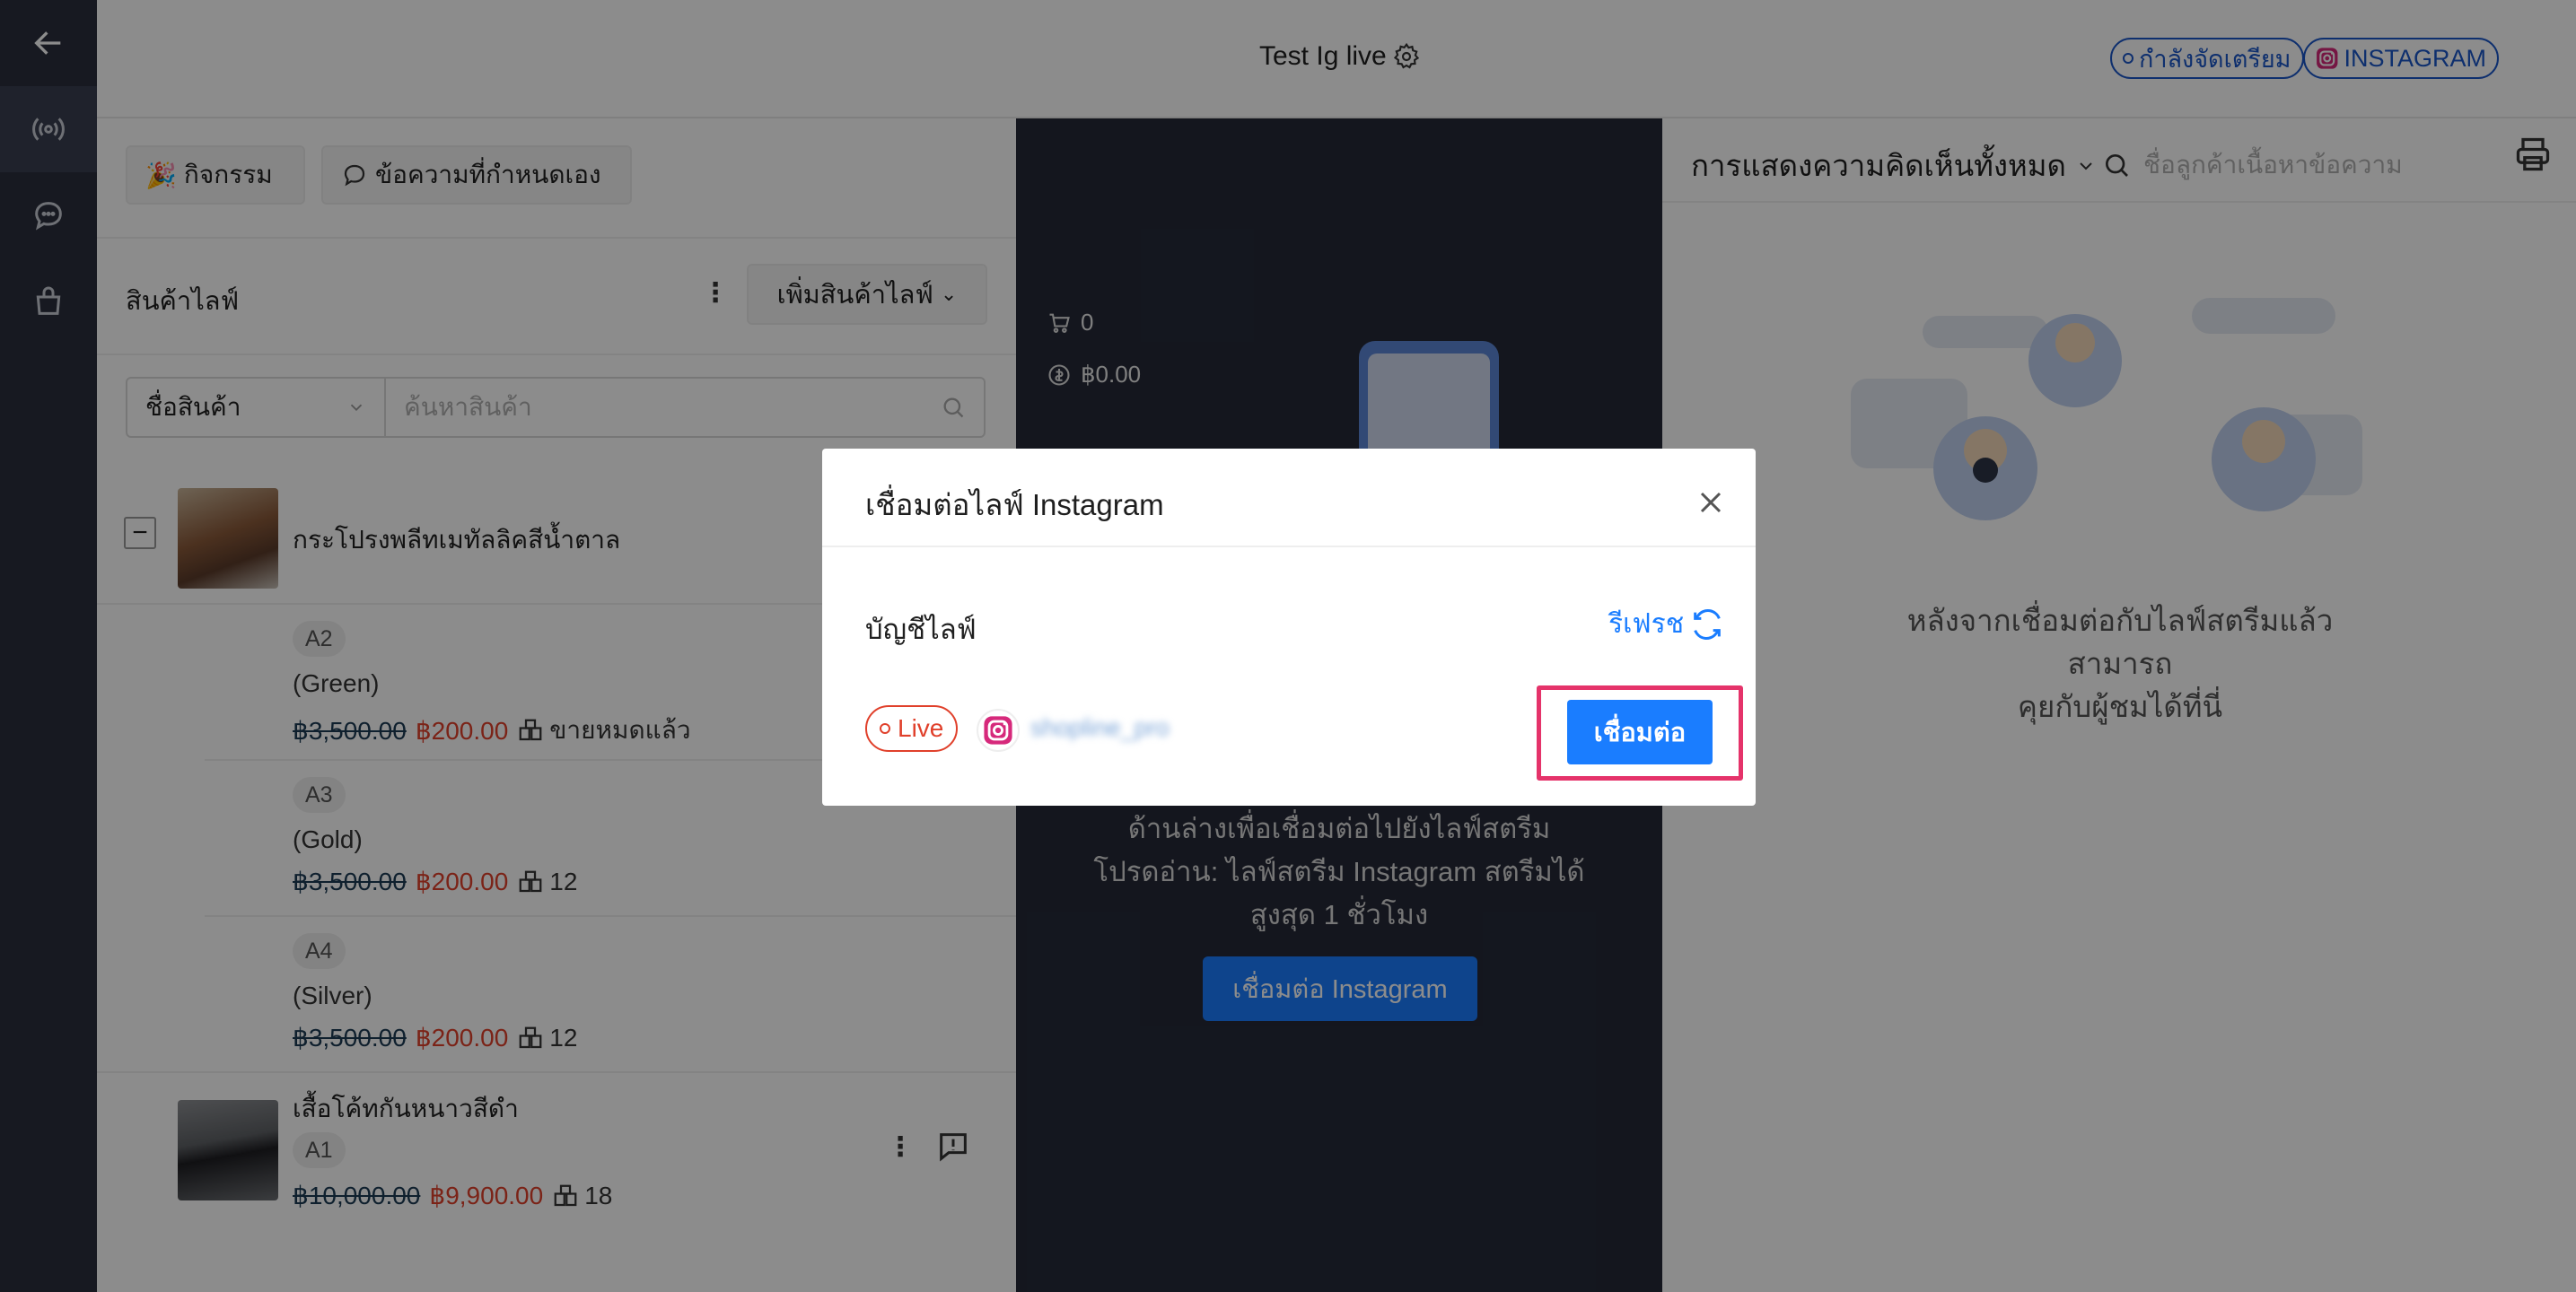 This screenshot has height=1292, width=2576. What do you see at coordinates (1707, 624) in the screenshot?
I see `refresh-icon` at bounding box center [1707, 624].